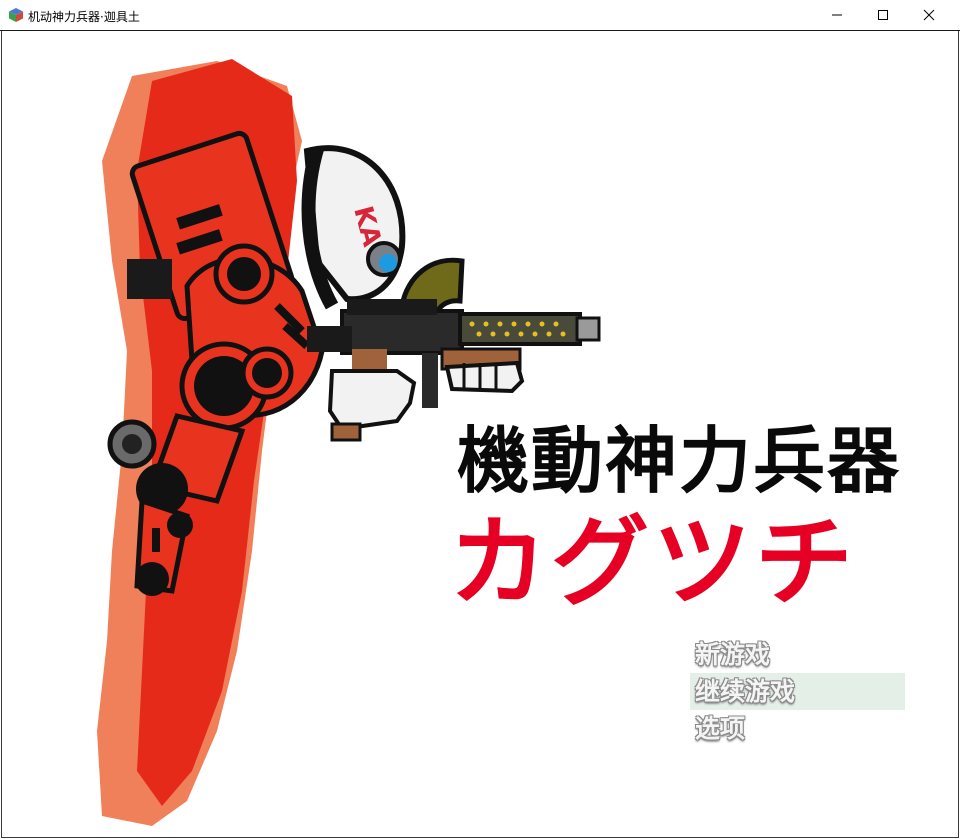 The image size is (960, 839). I want to click on maximize-icon, so click(883, 15).